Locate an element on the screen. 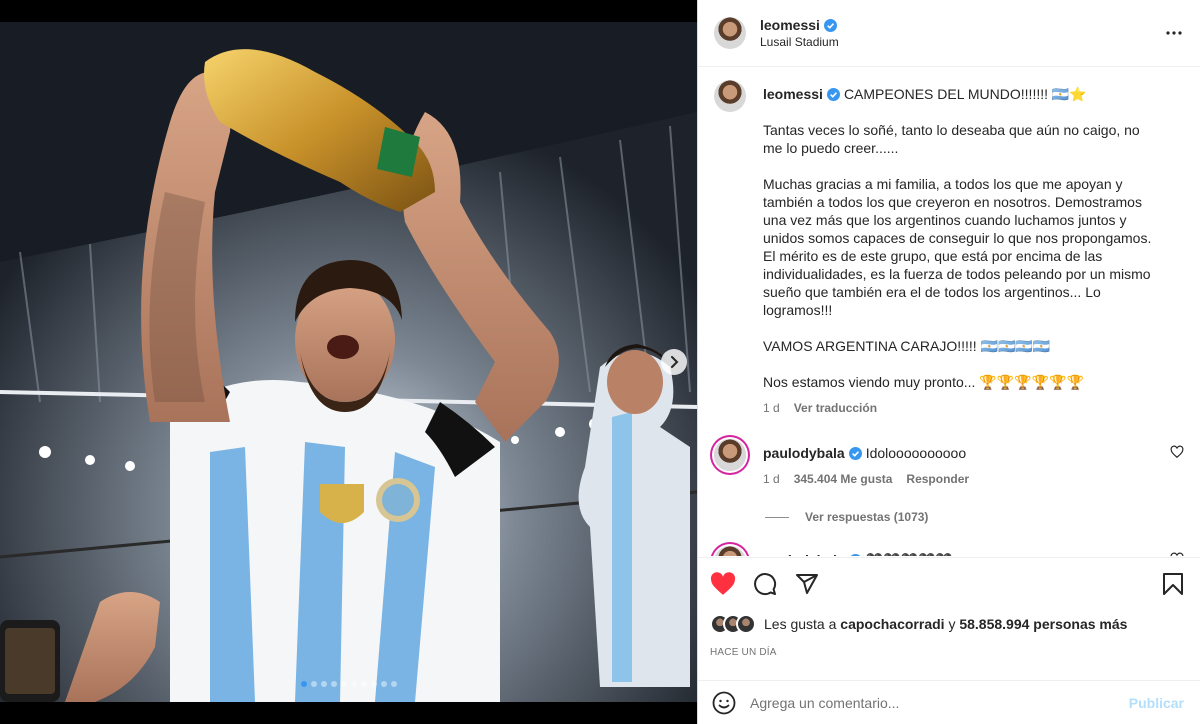 This screenshot has height=724, width=1200. caption-paragraph: VAMOS ARGENTINA CARAJO!!!!! 🇦🇷🇦🇷🇦🇷🇦🇷 is located at coordinates (907, 346).